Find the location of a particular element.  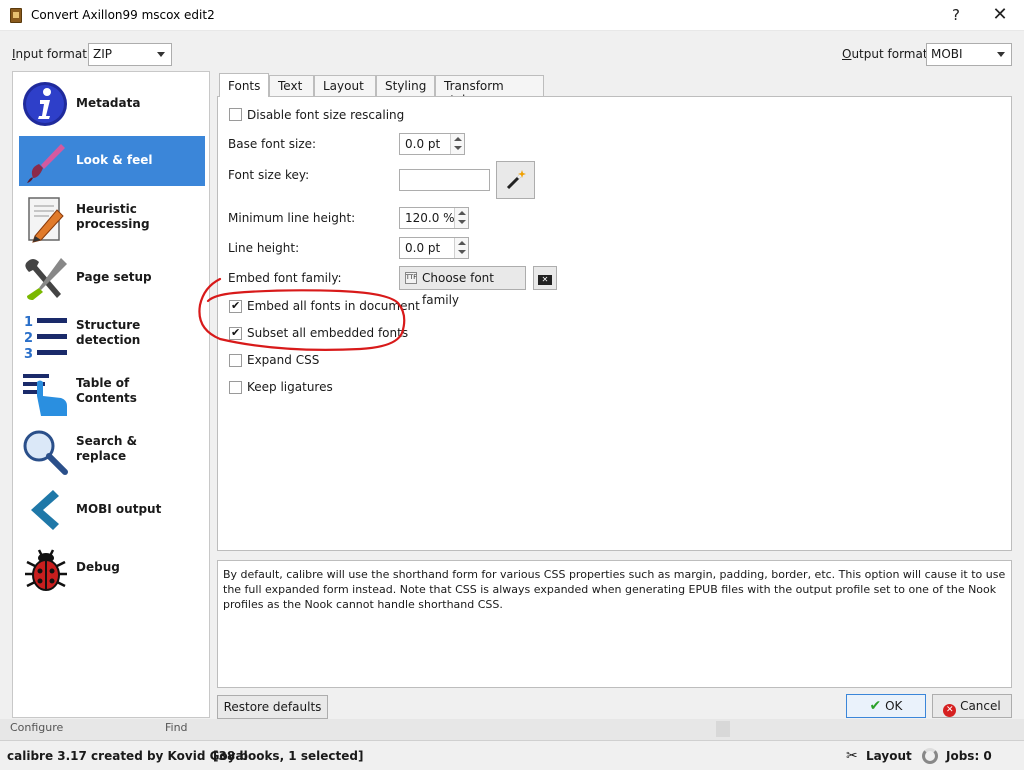

line-height-label: Line height: is located at coordinates (264, 248).